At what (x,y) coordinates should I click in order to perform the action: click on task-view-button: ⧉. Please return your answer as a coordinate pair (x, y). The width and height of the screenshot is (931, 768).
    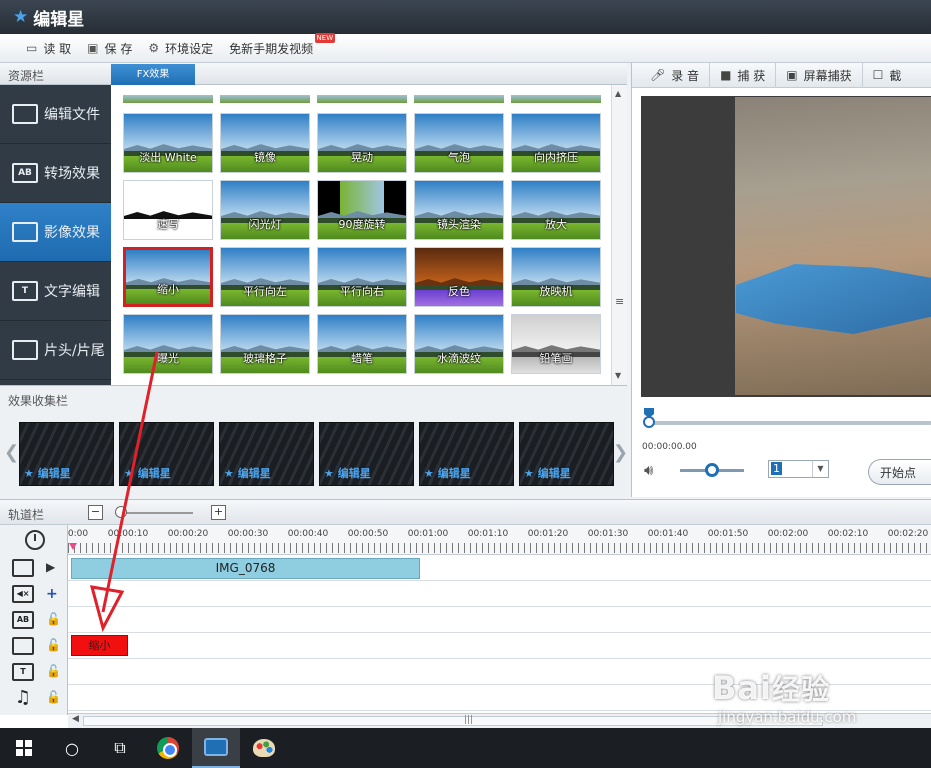
    Looking at the image, I should click on (120, 748).